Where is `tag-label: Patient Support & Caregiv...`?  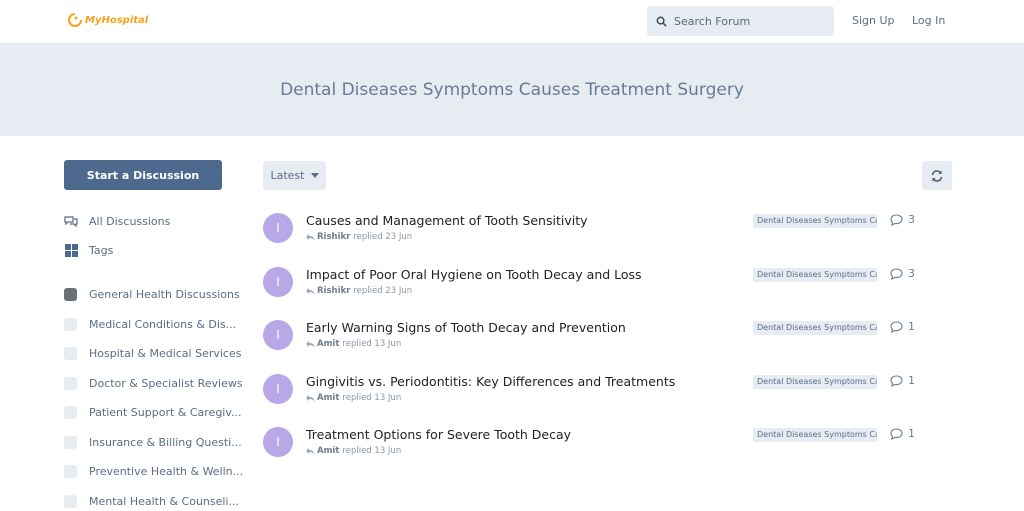
tag-label: Patient Support & Caregiv... is located at coordinates (165, 412).